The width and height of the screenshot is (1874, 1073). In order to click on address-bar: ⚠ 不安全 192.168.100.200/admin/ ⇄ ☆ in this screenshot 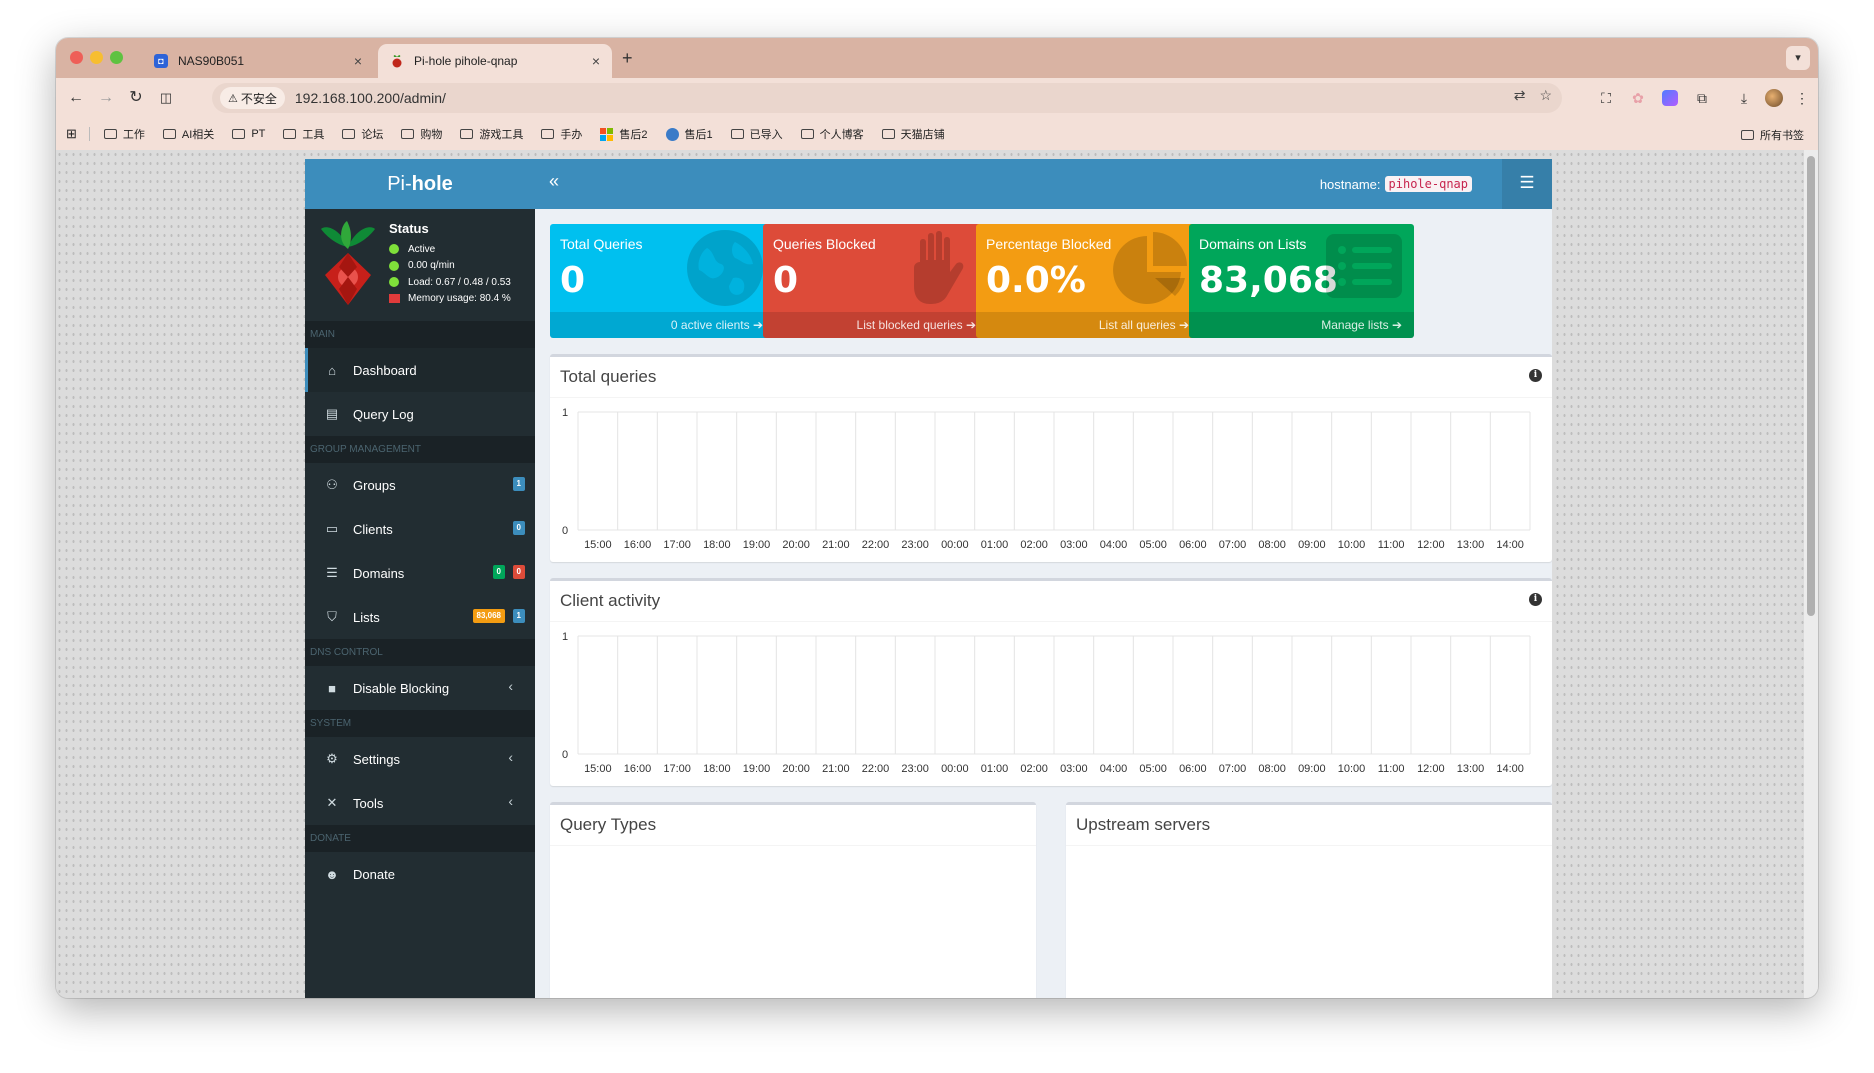, I will do `click(887, 98)`.